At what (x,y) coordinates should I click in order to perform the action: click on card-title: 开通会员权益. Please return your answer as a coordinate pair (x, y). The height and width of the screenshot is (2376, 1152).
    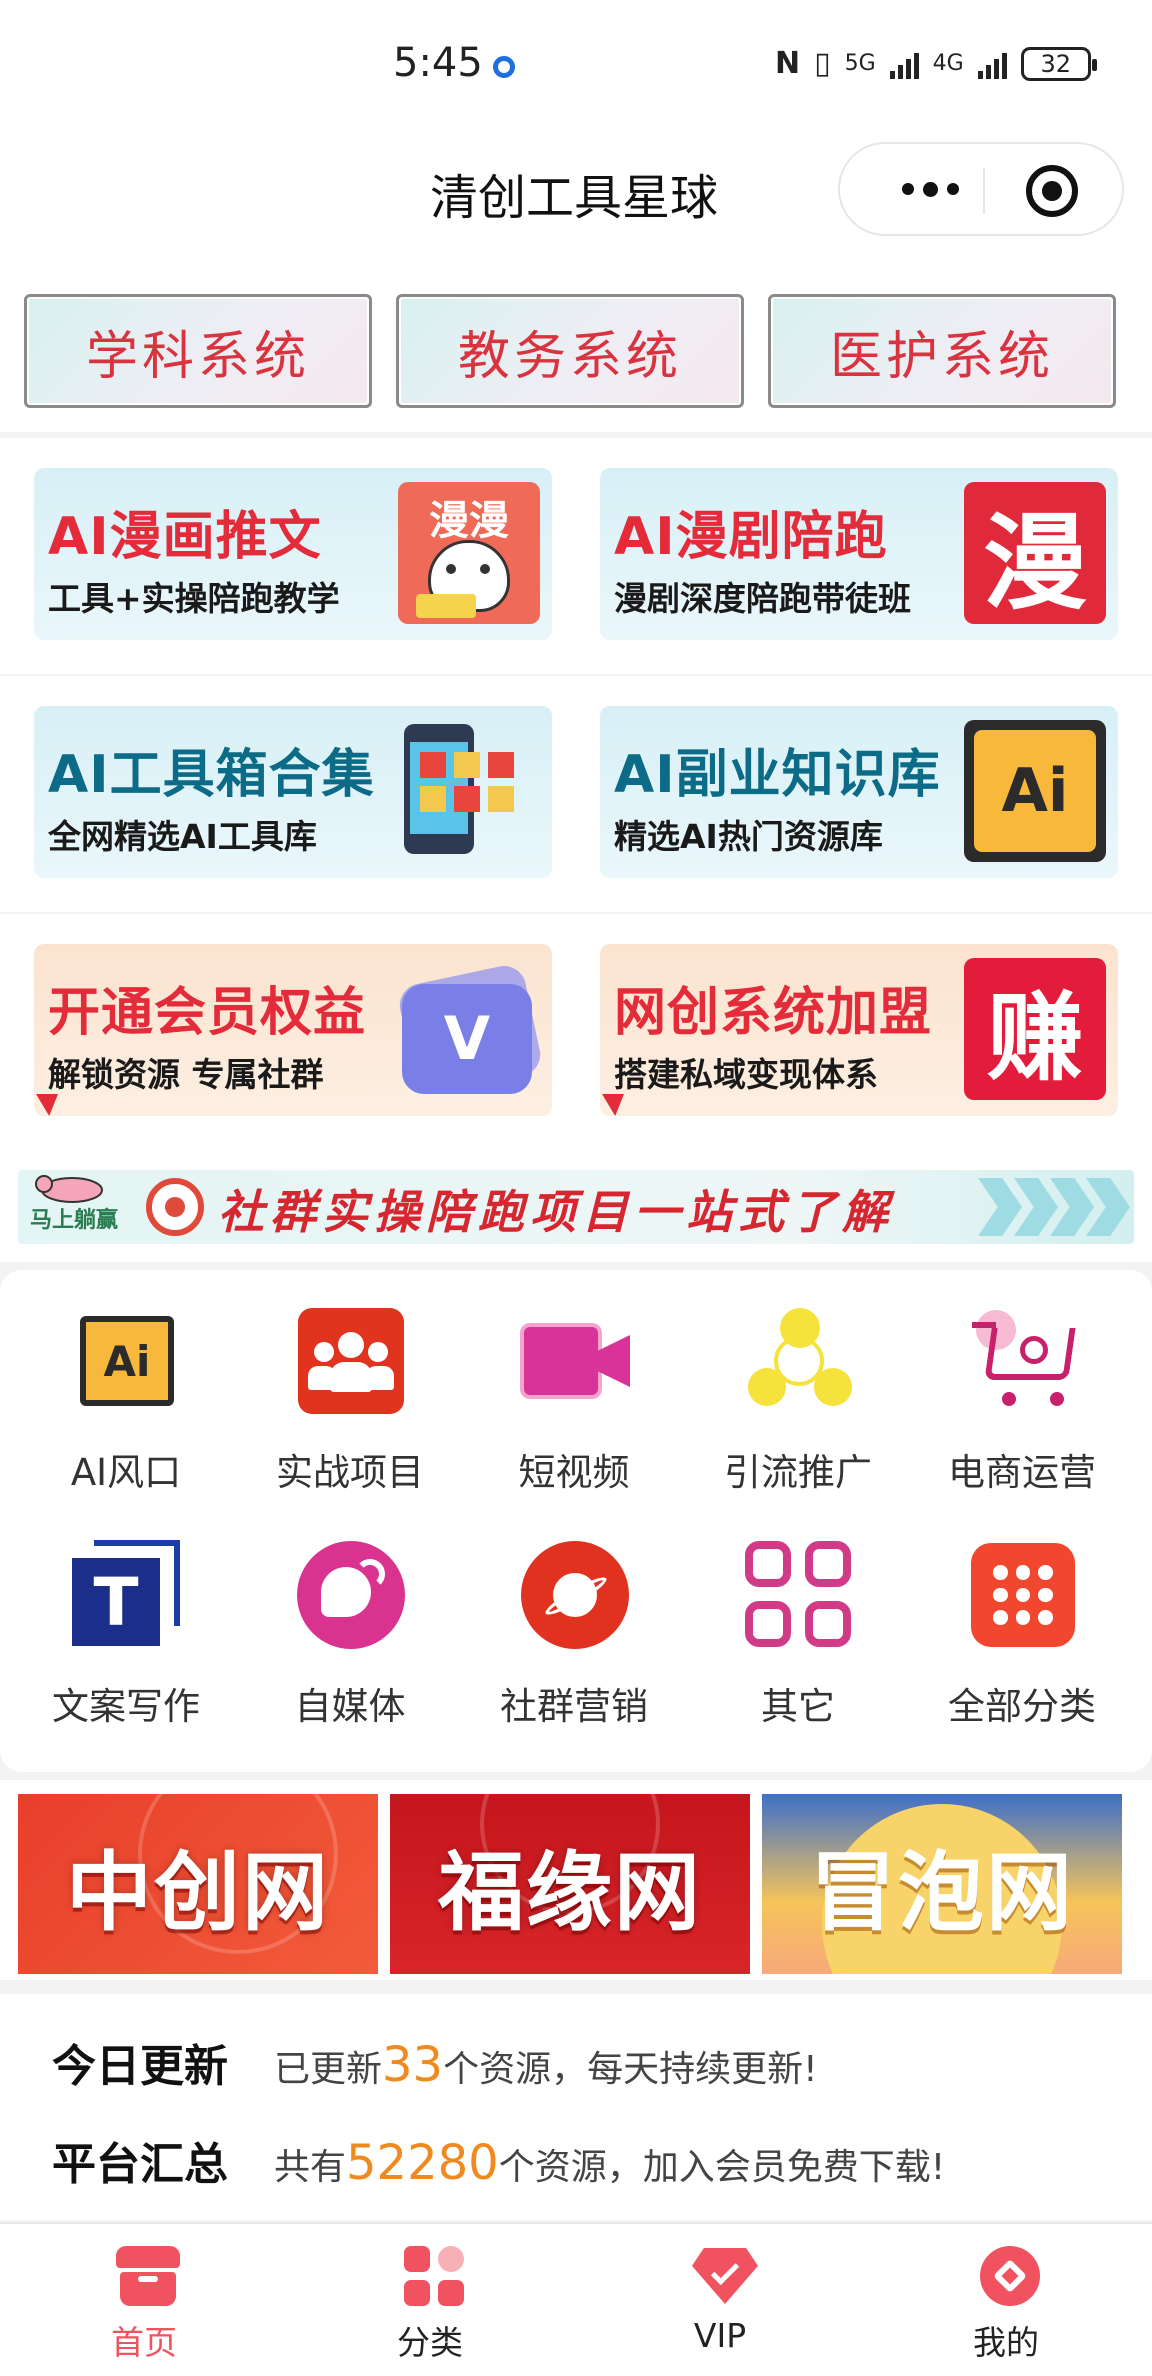
    Looking at the image, I should click on (207, 1013).